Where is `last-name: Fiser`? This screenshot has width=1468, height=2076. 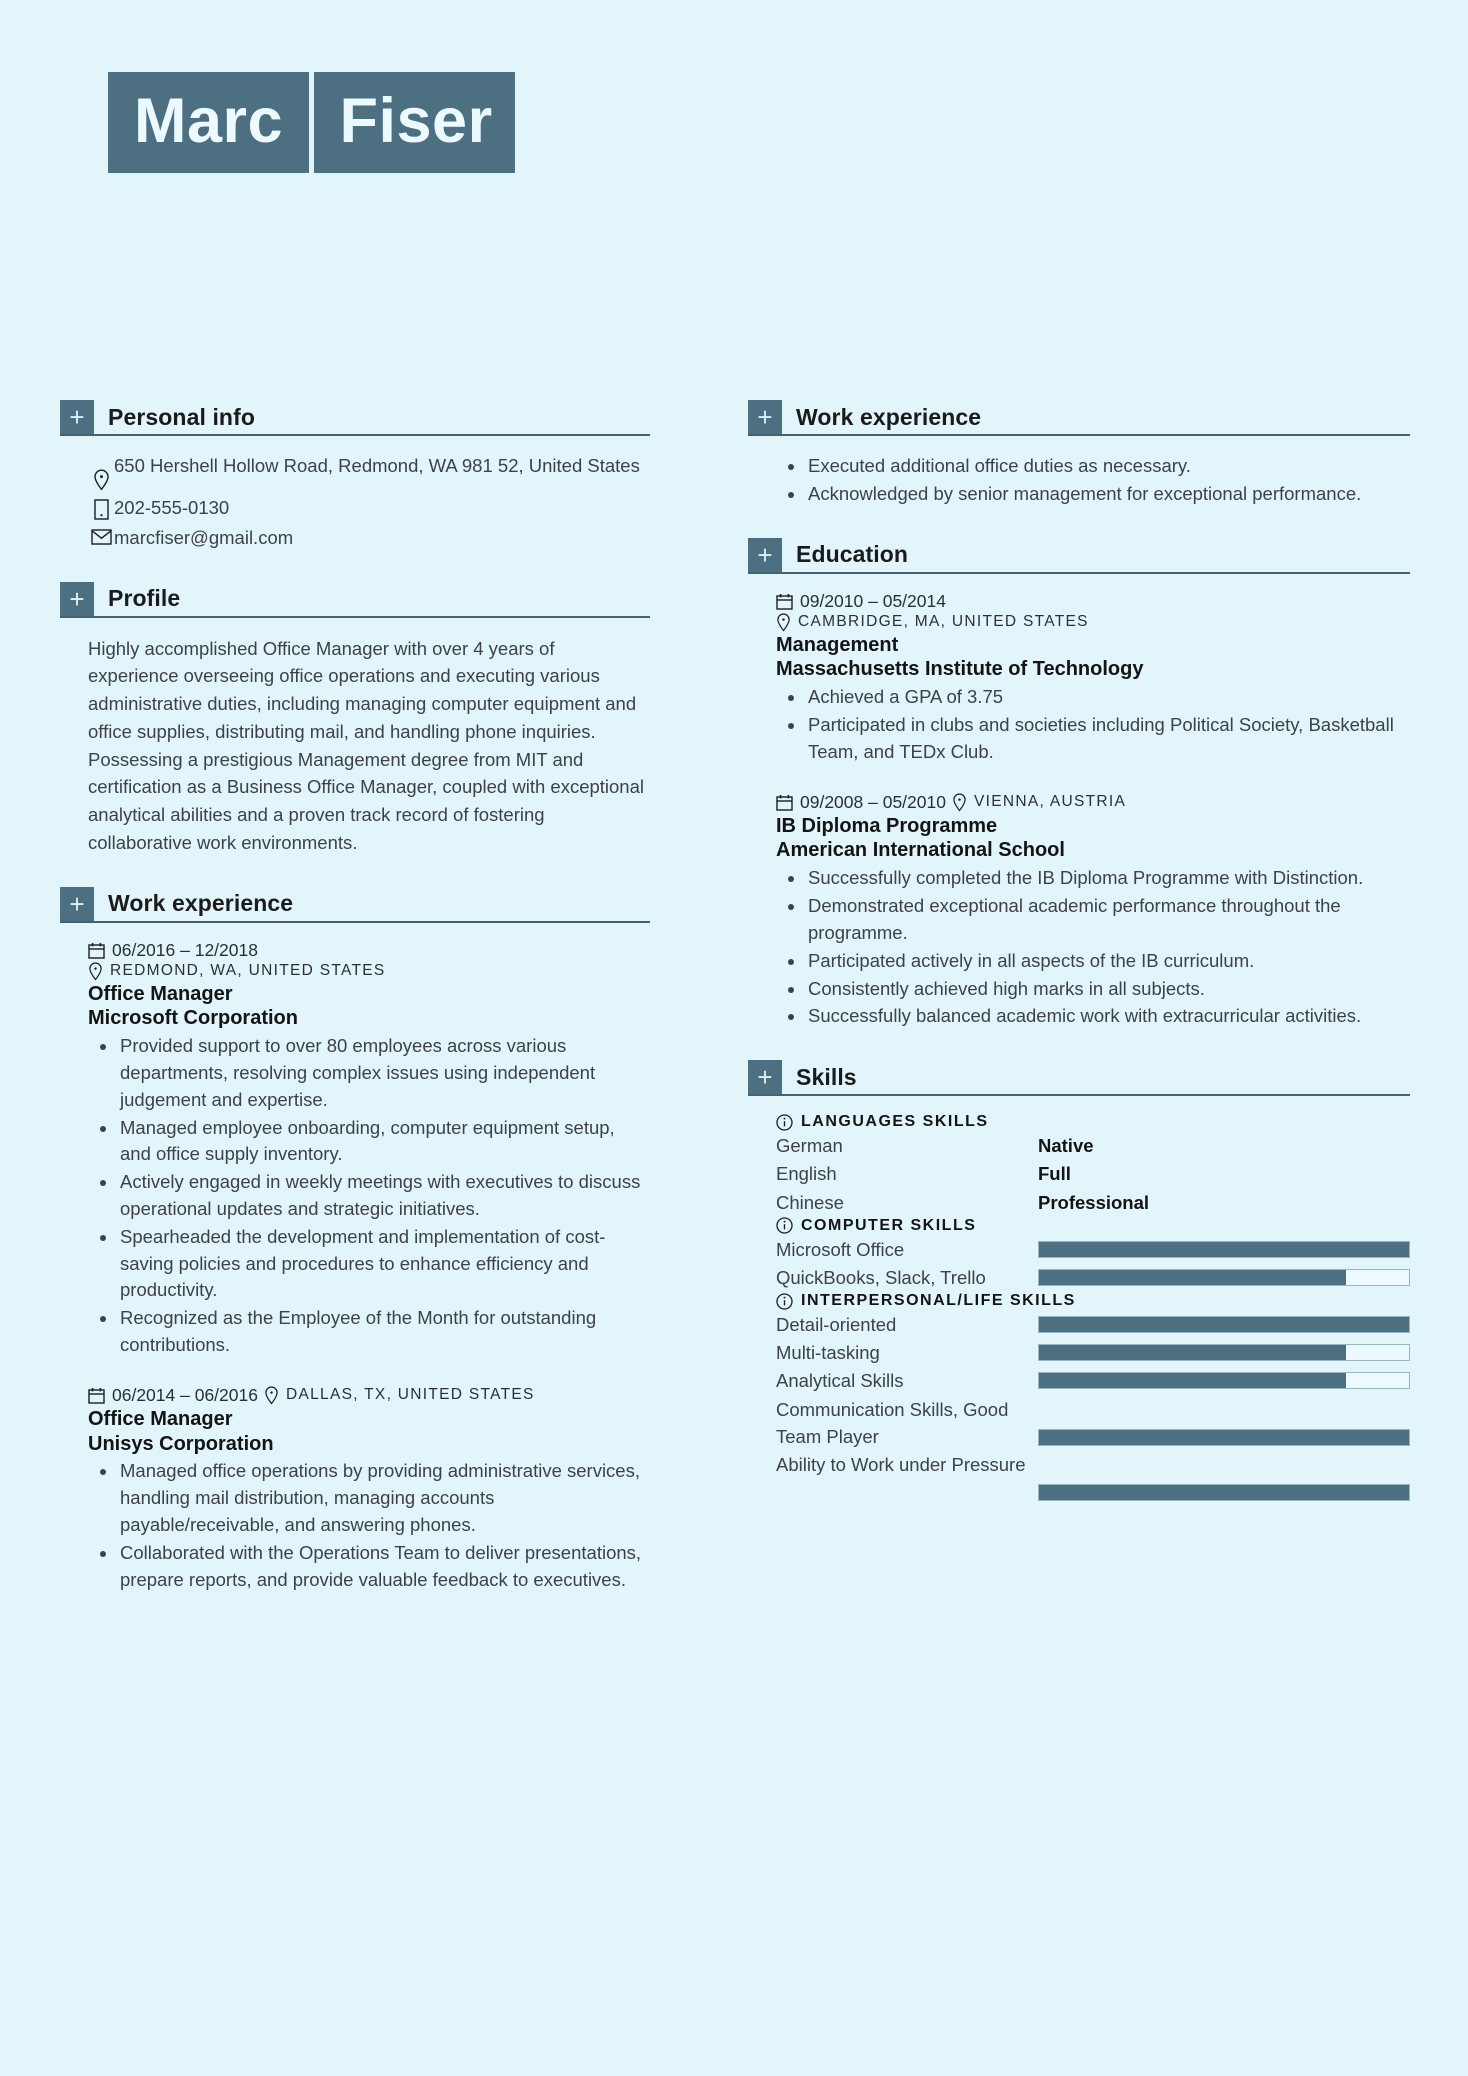
last-name: Fiser is located at coordinates (414, 122).